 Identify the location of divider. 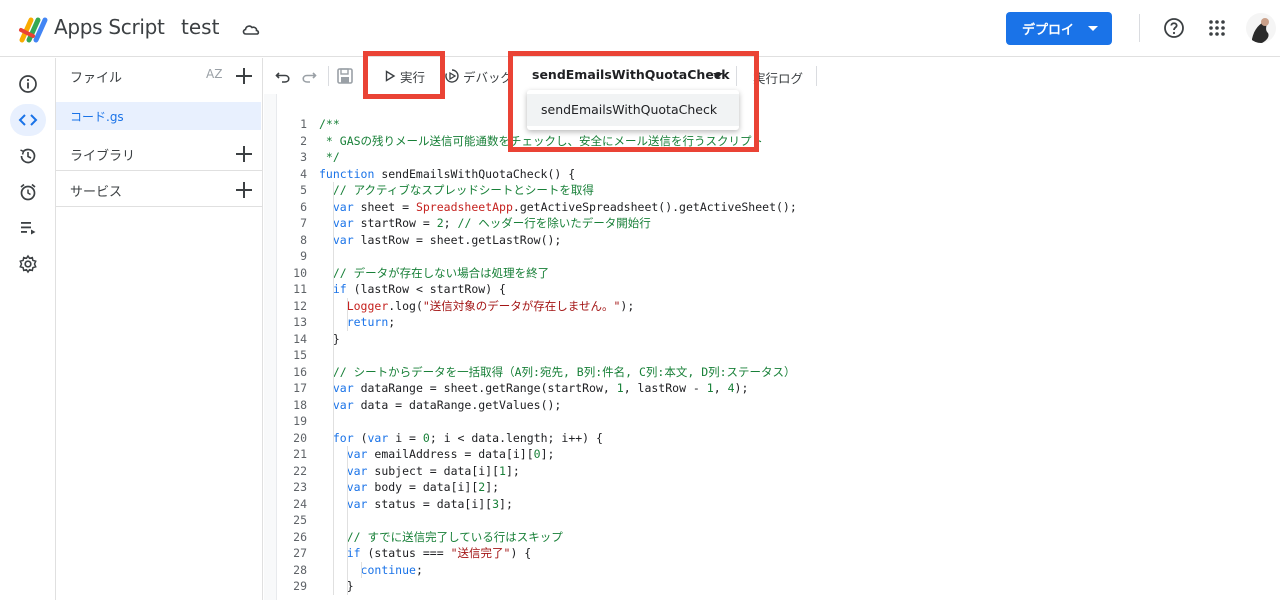
(1139, 28).